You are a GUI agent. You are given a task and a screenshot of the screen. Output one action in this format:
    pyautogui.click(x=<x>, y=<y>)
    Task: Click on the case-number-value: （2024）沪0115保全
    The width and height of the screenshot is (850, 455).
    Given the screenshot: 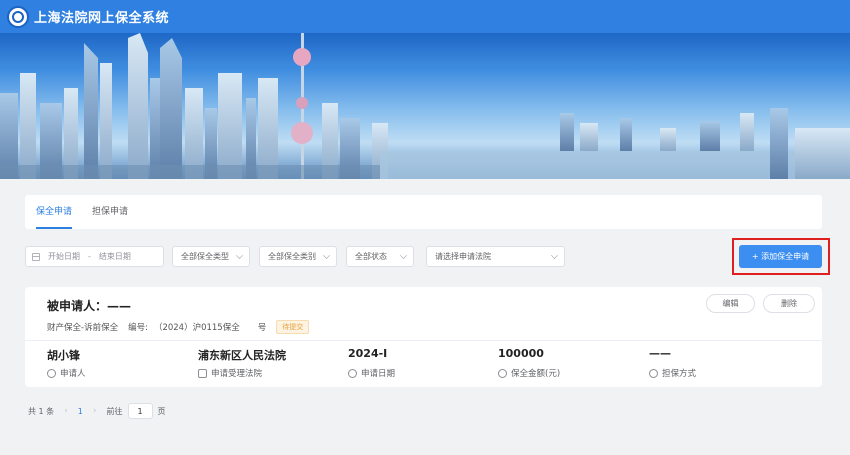 What is the action you would take?
    pyautogui.click(x=196, y=328)
    